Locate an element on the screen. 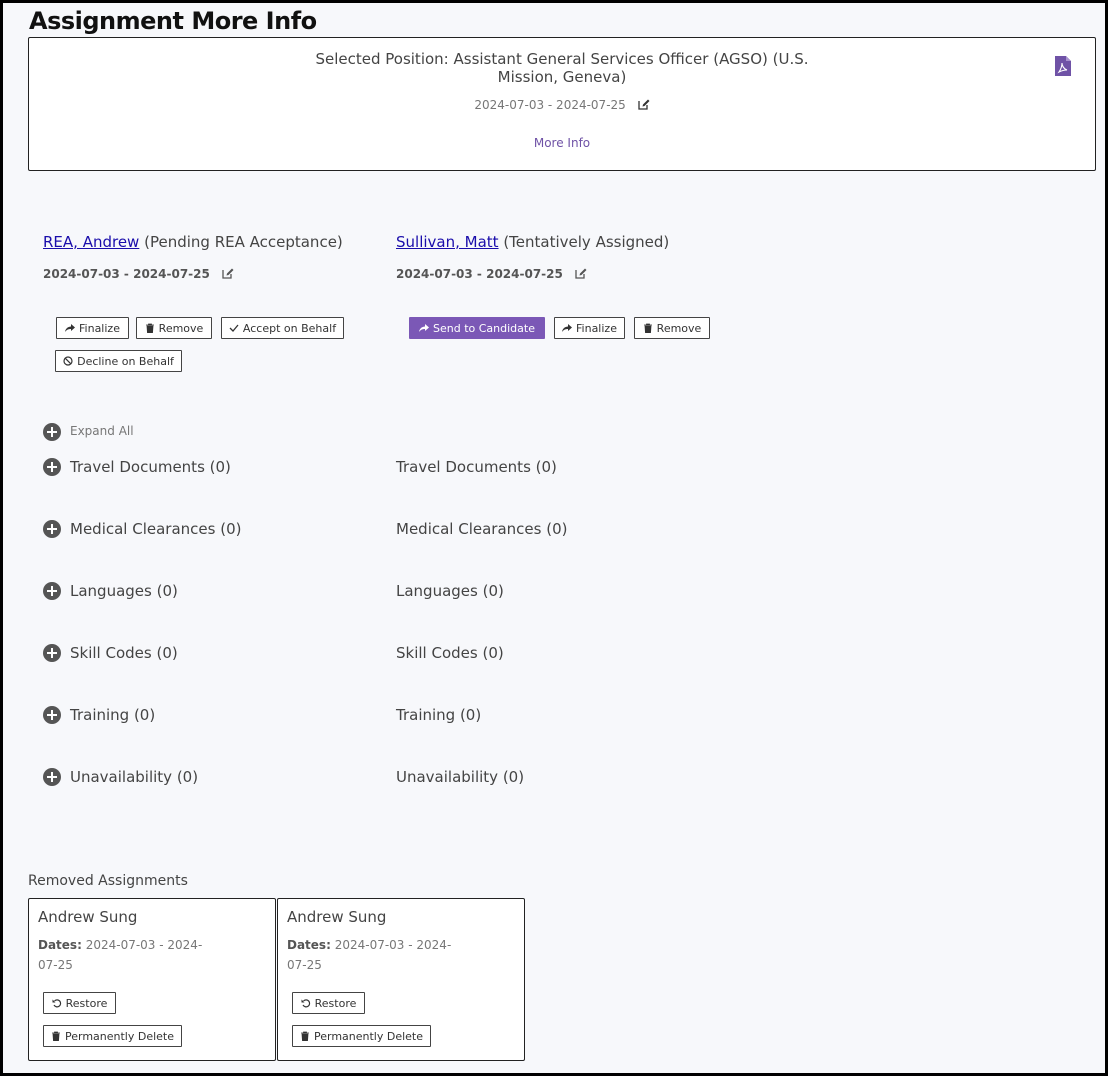 This screenshot has width=1108, height=1076. candidate-status: (Pending REA Acceptance) is located at coordinates (243, 242).